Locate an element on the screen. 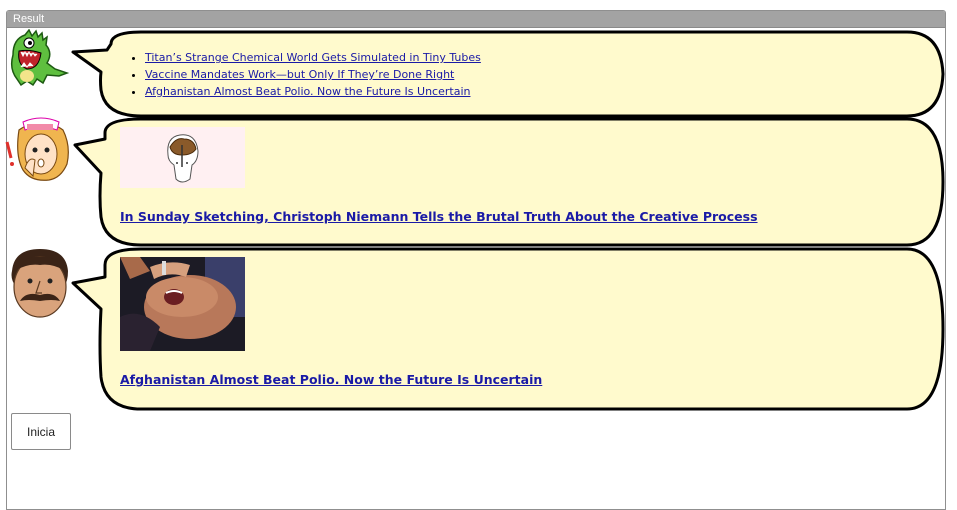 Image resolution: width=957 pixels, height=510 pixels. mustache-man-avatar is located at coordinates (39, 283).